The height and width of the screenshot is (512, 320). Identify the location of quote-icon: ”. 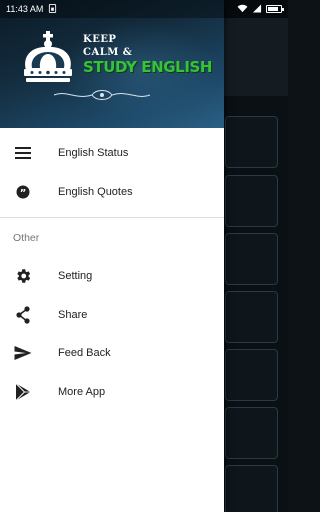
(23, 192).